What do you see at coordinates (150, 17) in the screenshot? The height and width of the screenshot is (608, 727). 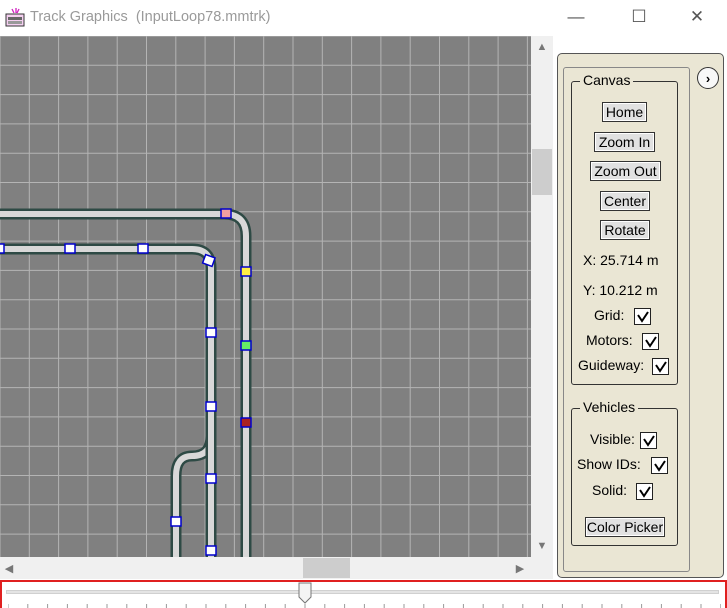 I see `window-title: Track Graphics (InputLoop78.mmtrk)` at bounding box center [150, 17].